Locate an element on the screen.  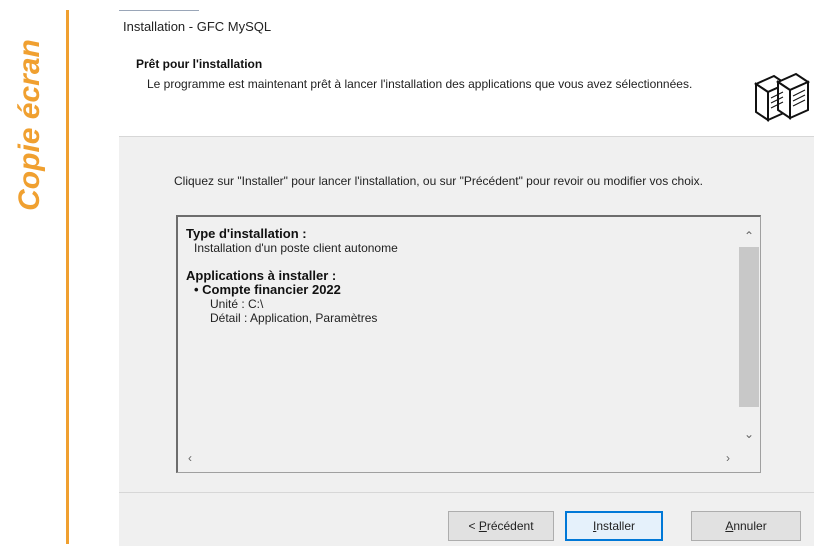
vertical-scroll-thumb is located at coordinates (749, 327).